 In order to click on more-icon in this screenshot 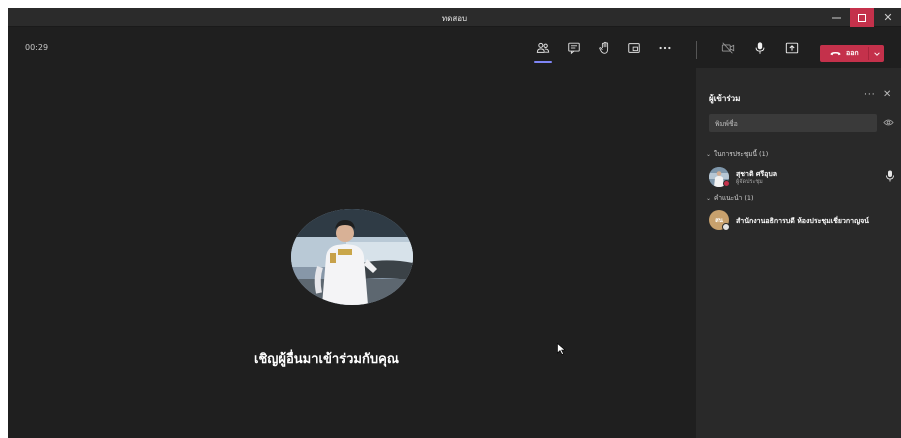, I will do `click(665, 48)`.